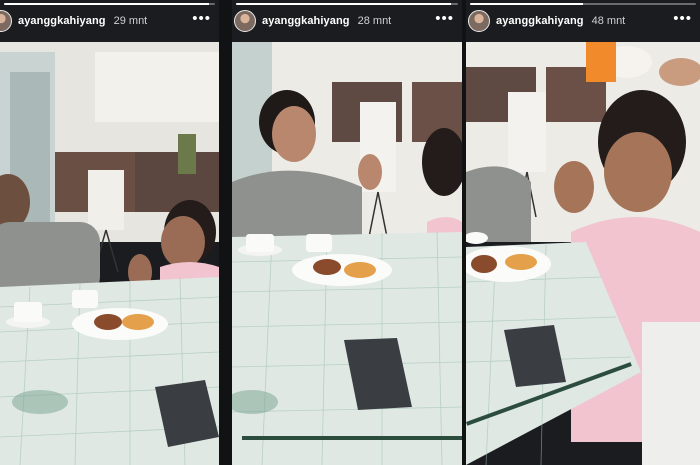 The image size is (700, 465). I want to click on story-header: ayanggkahiyang 28 mnt •••, so click(347, 21).